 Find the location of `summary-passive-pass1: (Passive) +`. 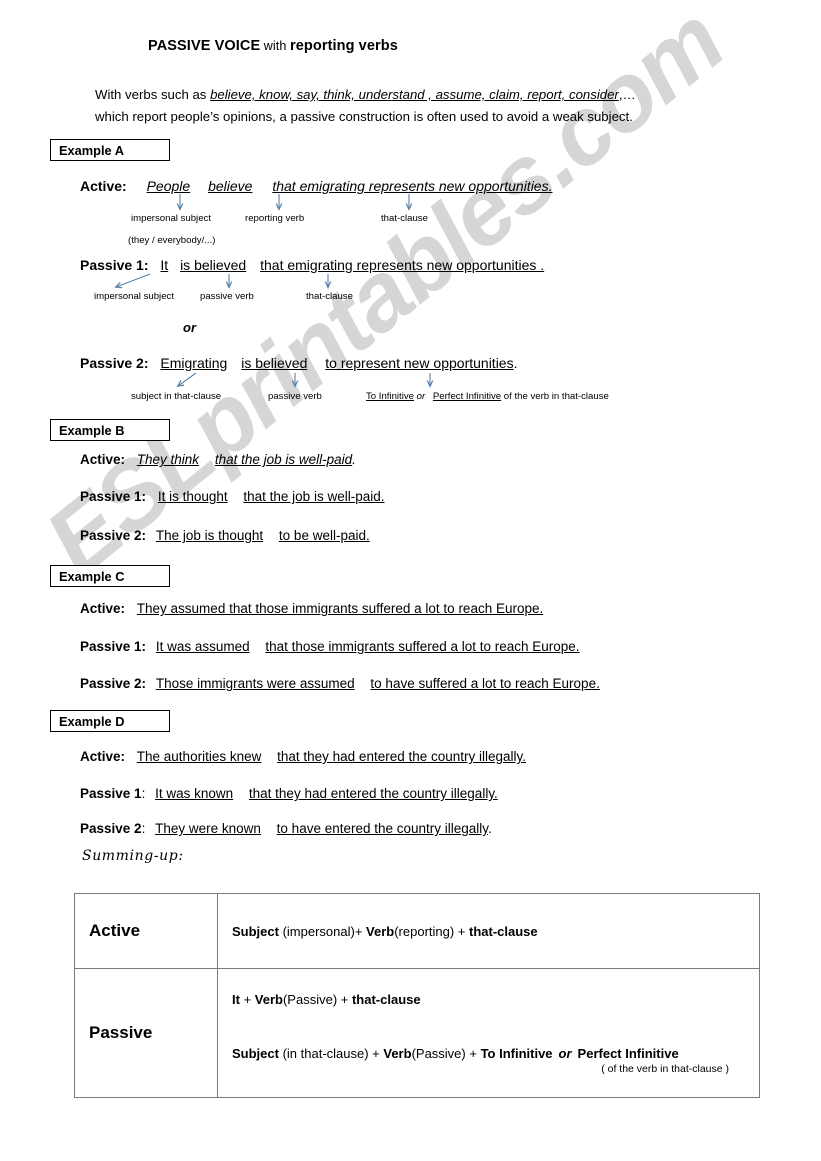

summary-passive-pass1: (Passive) + is located at coordinates (317, 999).